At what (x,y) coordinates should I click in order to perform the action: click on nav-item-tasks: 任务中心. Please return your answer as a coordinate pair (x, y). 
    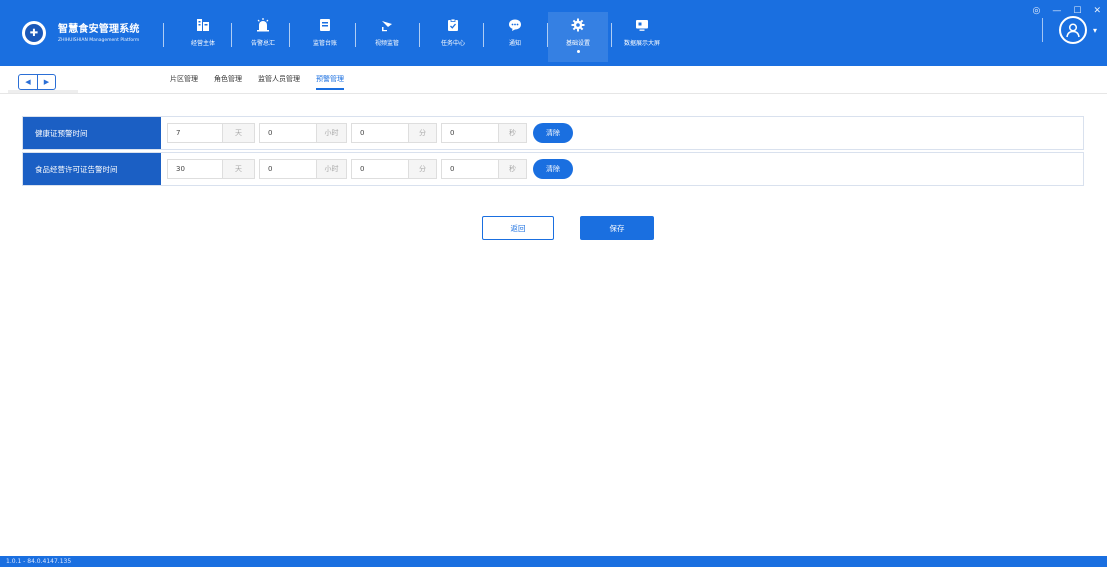
    Looking at the image, I should click on (453, 32).